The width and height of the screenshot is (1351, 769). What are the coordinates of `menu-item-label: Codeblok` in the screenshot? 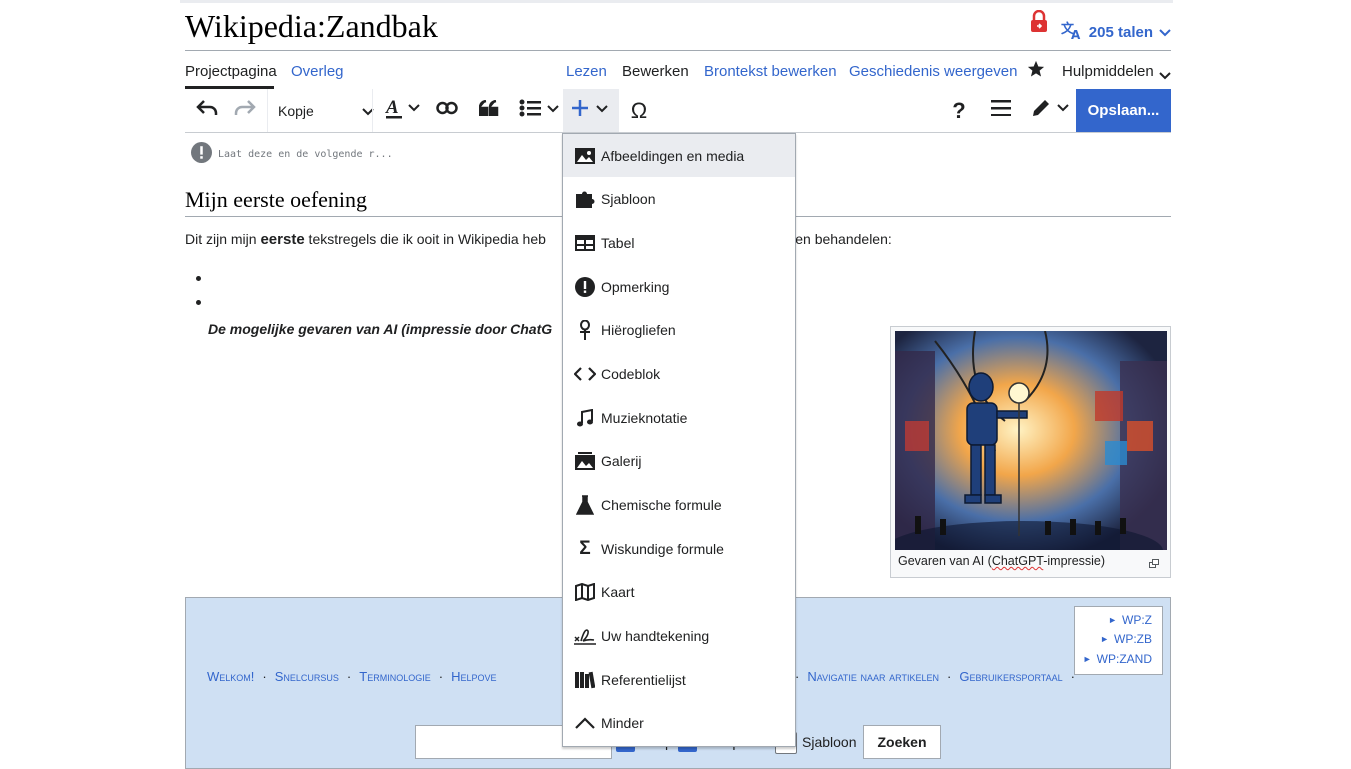 It's located at (631, 373).